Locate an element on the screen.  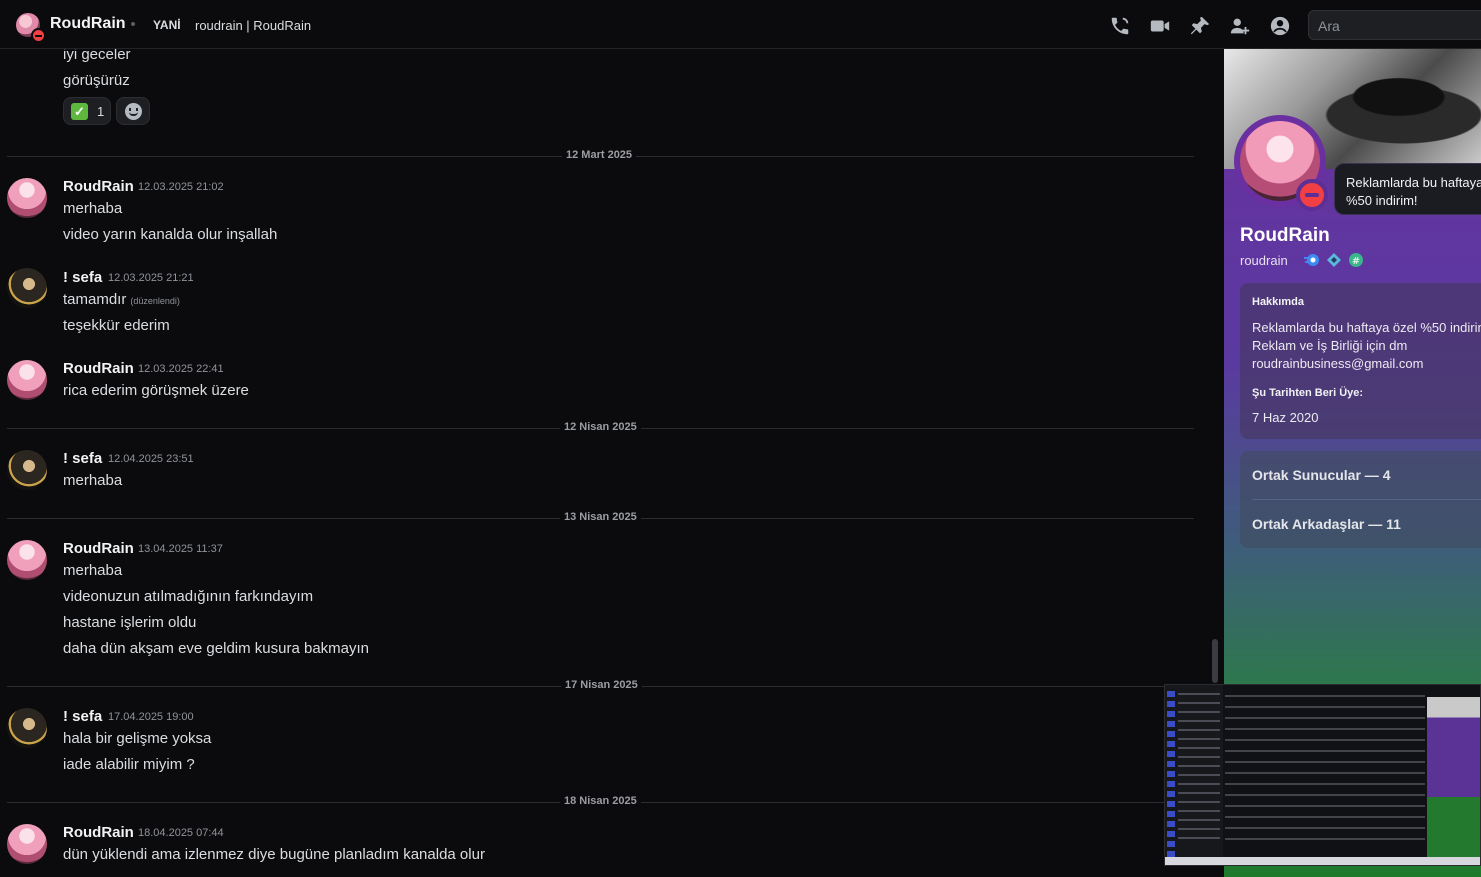
message-timestamp: 18.04.2025 07:44 is located at coordinates (181, 833).